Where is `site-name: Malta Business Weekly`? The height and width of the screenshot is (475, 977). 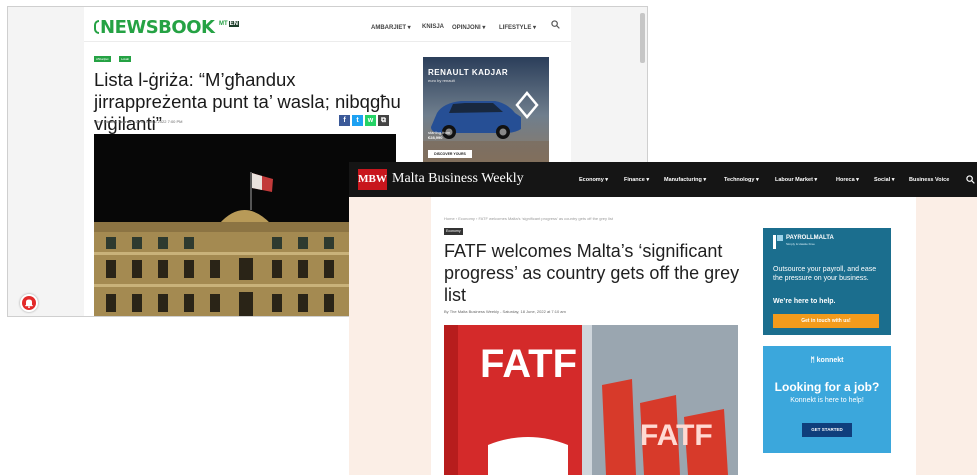
site-name: Malta Business Weekly is located at coordinates (458, 179).